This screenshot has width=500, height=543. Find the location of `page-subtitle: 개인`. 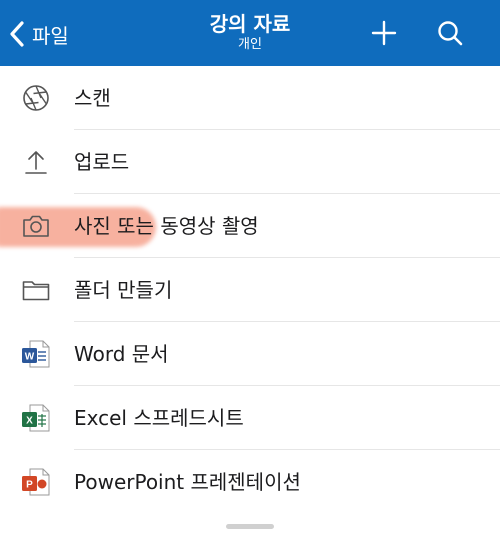

page-subtitle: 개인 is located at coordinates (250, 44).